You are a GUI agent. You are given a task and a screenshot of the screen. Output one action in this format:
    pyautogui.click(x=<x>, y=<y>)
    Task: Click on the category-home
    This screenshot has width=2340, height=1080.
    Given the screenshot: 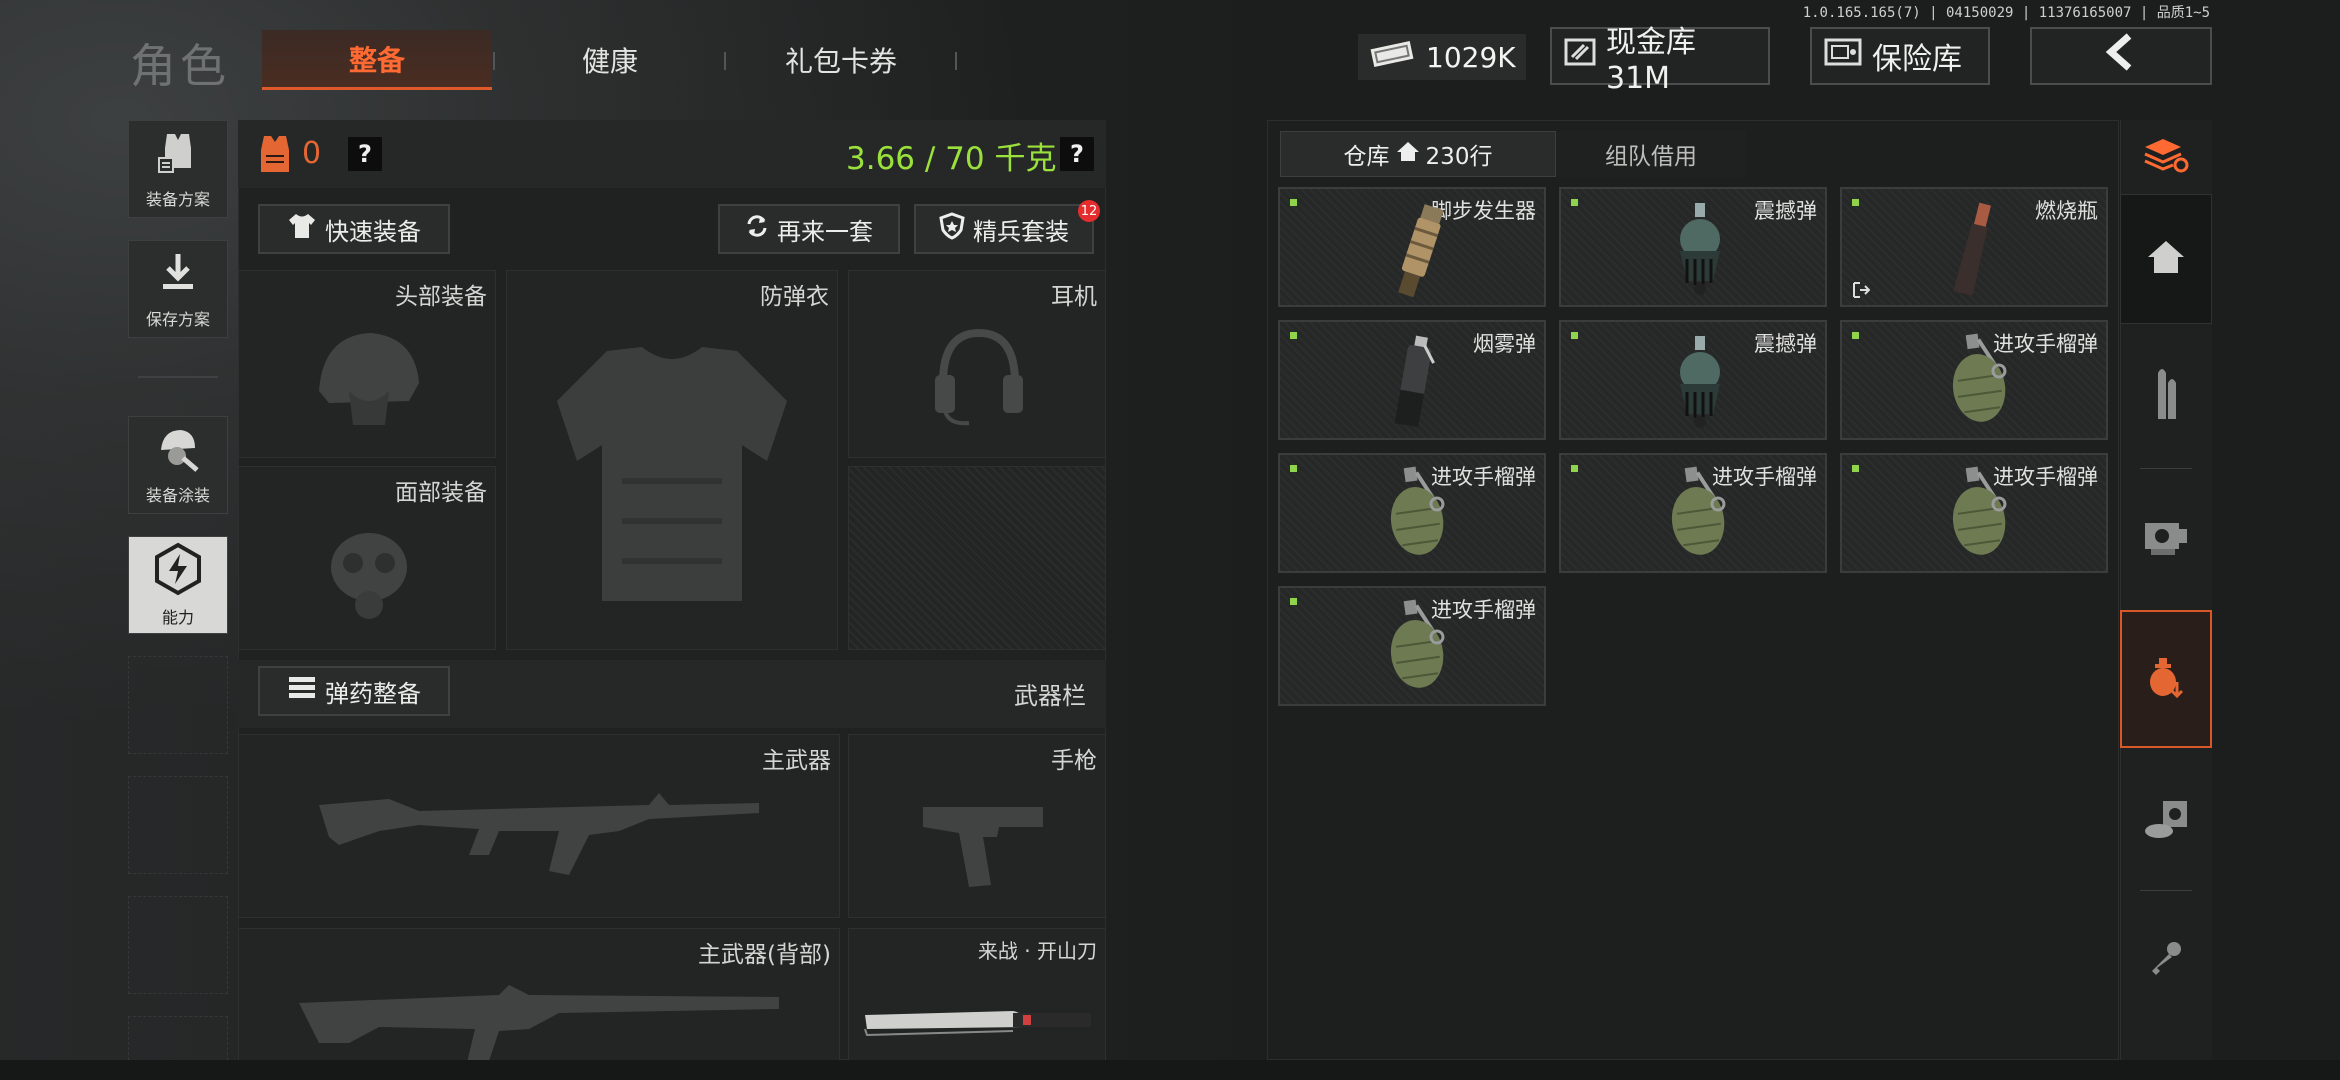 What is the action you would take?
    pyautogui.click(x=2166, y=259)
    